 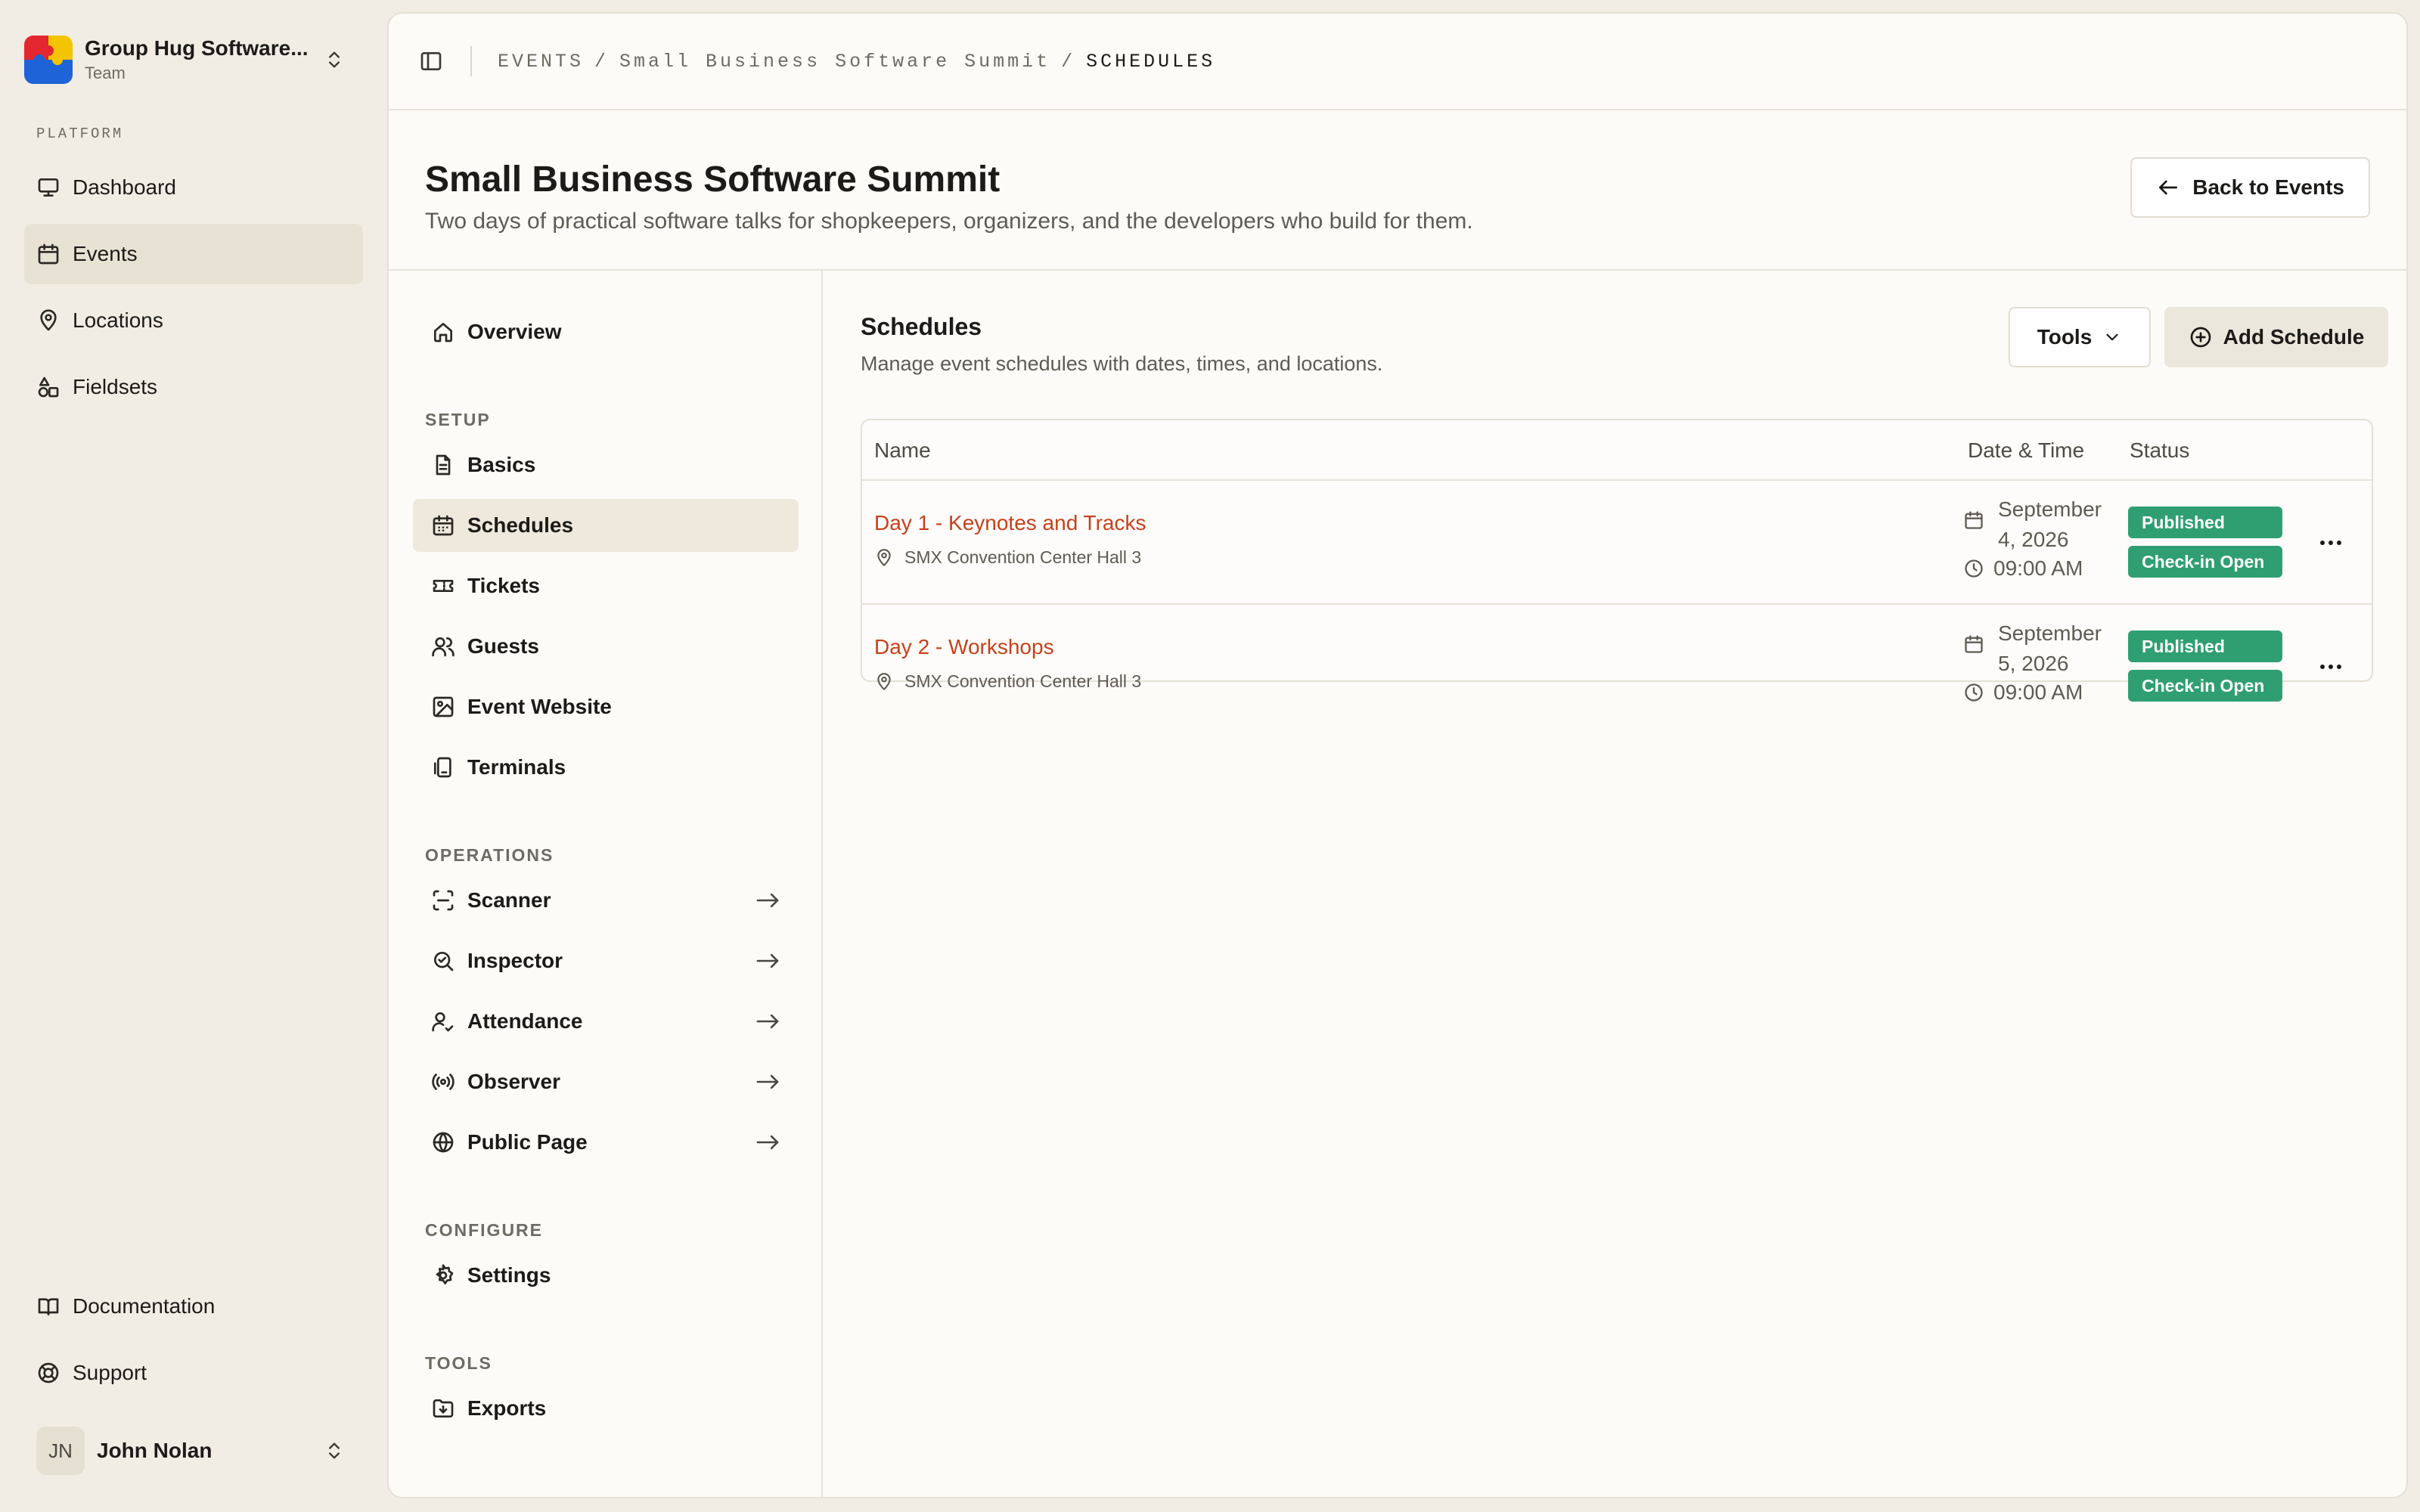 I want to click on sidebar-item-support: Support, so click(x=193, y=1373).